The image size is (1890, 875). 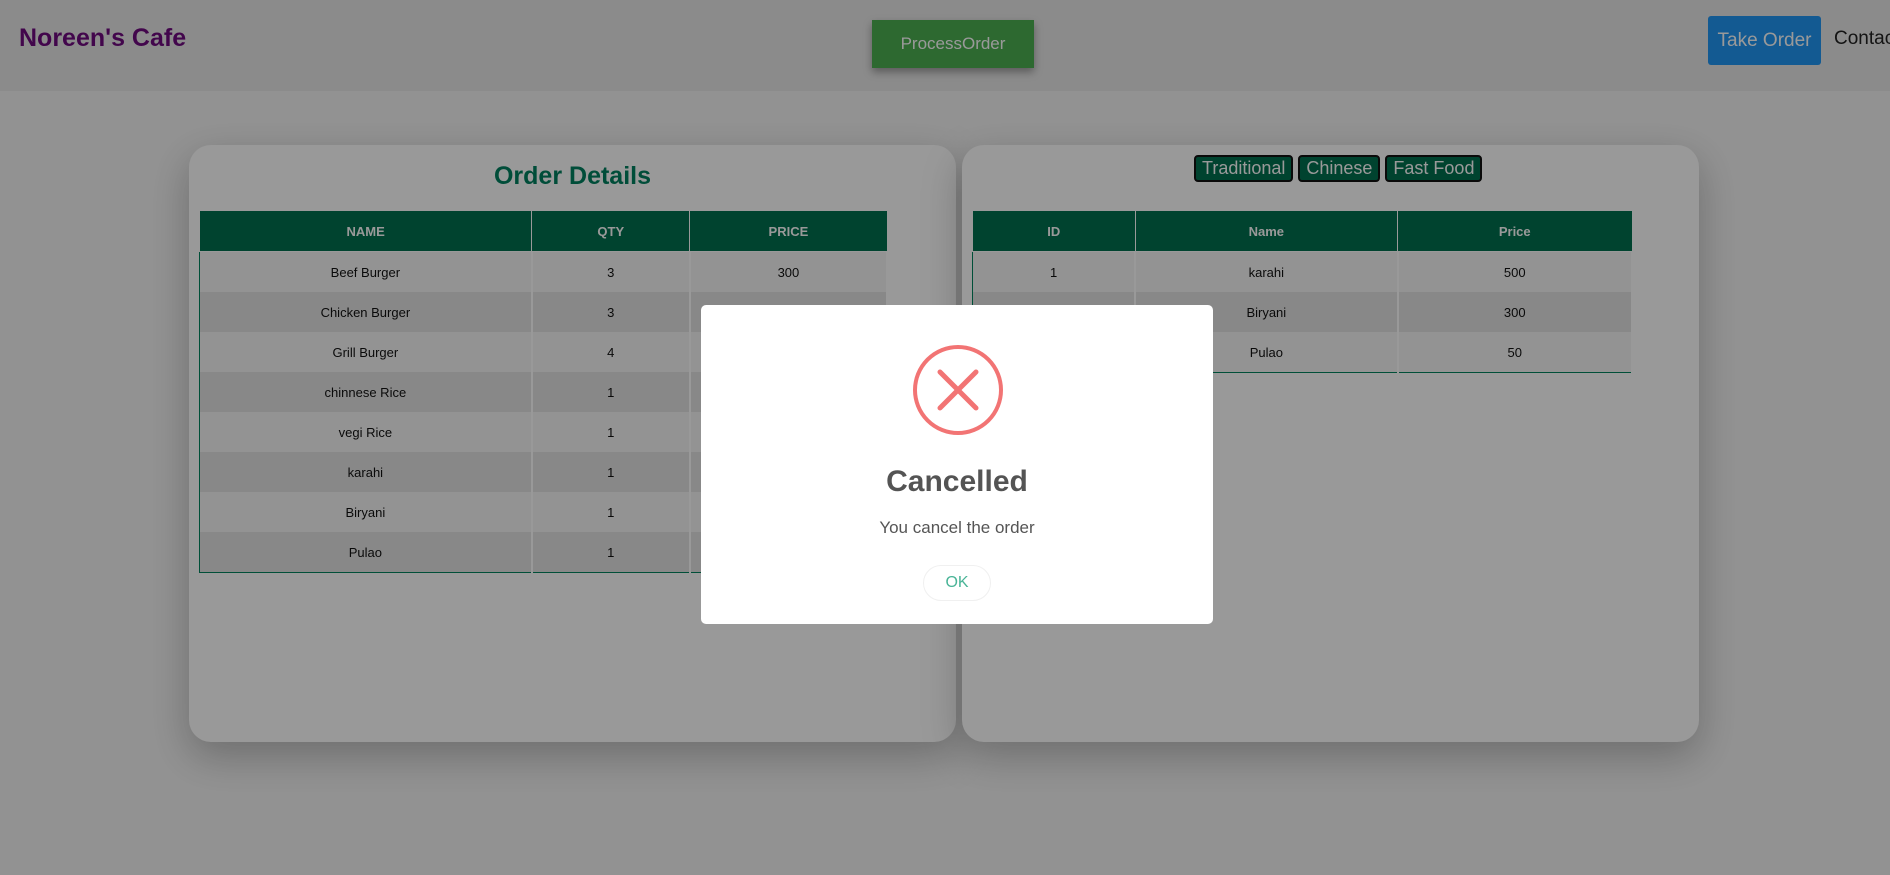 I want to click on dialog-title: Cancelled, so click(x=957, y=481).